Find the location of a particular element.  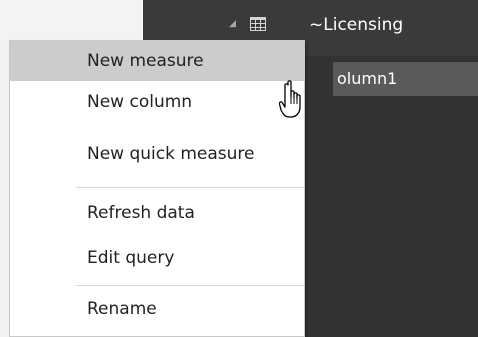

menu-item-label: Rename is located at coordinates (122, 309).